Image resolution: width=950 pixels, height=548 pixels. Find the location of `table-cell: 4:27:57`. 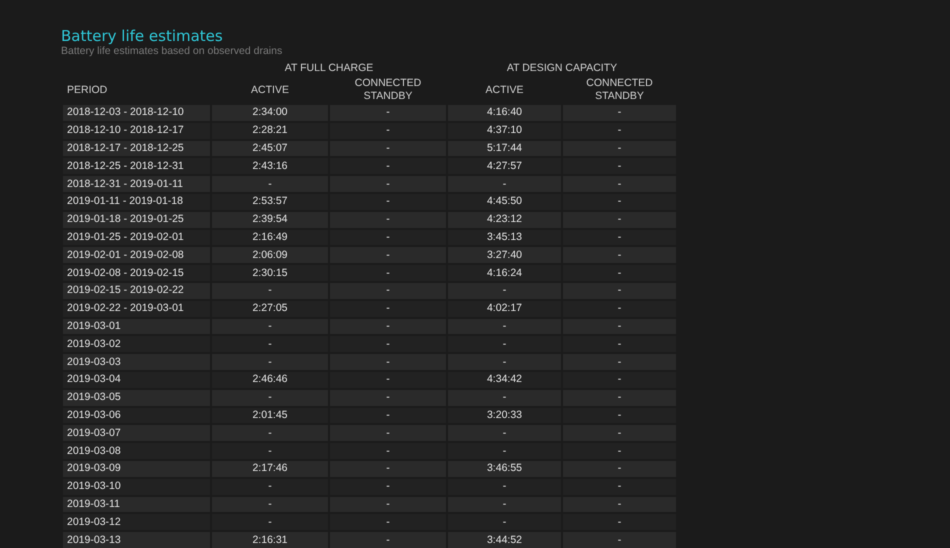

table-cell: 4:27:57 is located at coordinates (504, 166).